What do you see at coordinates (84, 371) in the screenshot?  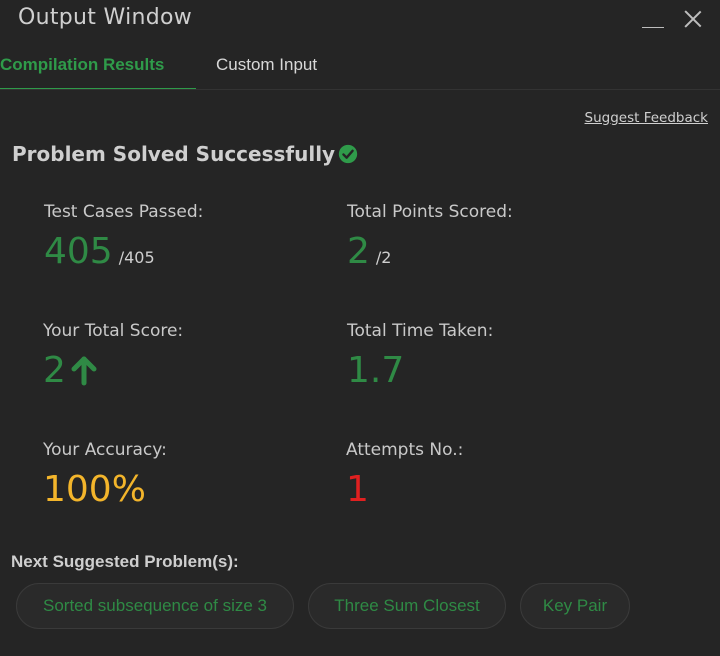 I see `arrow-up-icon` at bounding box center [84, 371].